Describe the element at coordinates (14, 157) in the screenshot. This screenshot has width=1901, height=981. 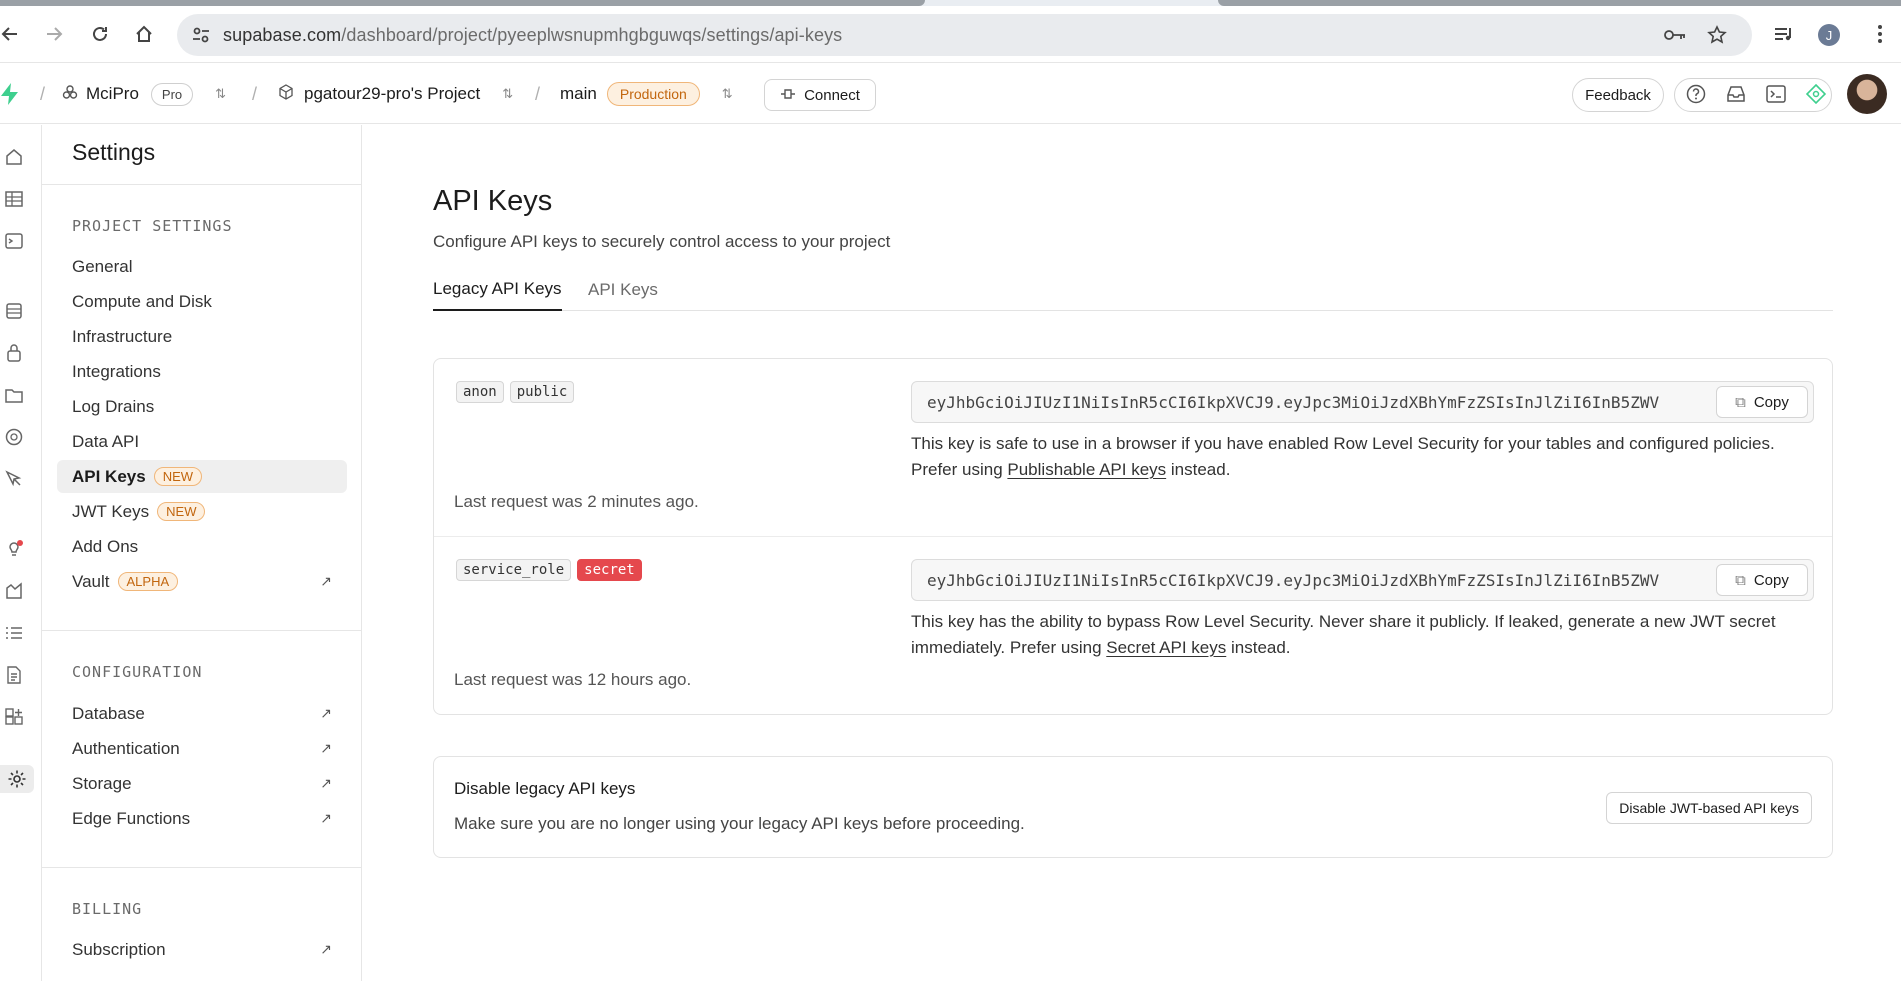
I see `home-nav-icon` at that location.